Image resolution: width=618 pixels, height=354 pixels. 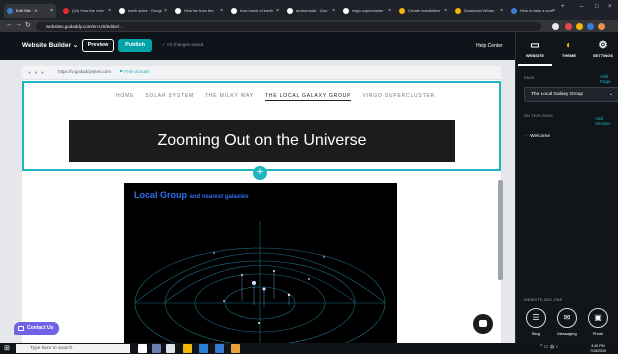 What do you see at coordinates (125, 96) in the screenshot?
I see `nav-home: HOME` at bounding box center [125, 96].